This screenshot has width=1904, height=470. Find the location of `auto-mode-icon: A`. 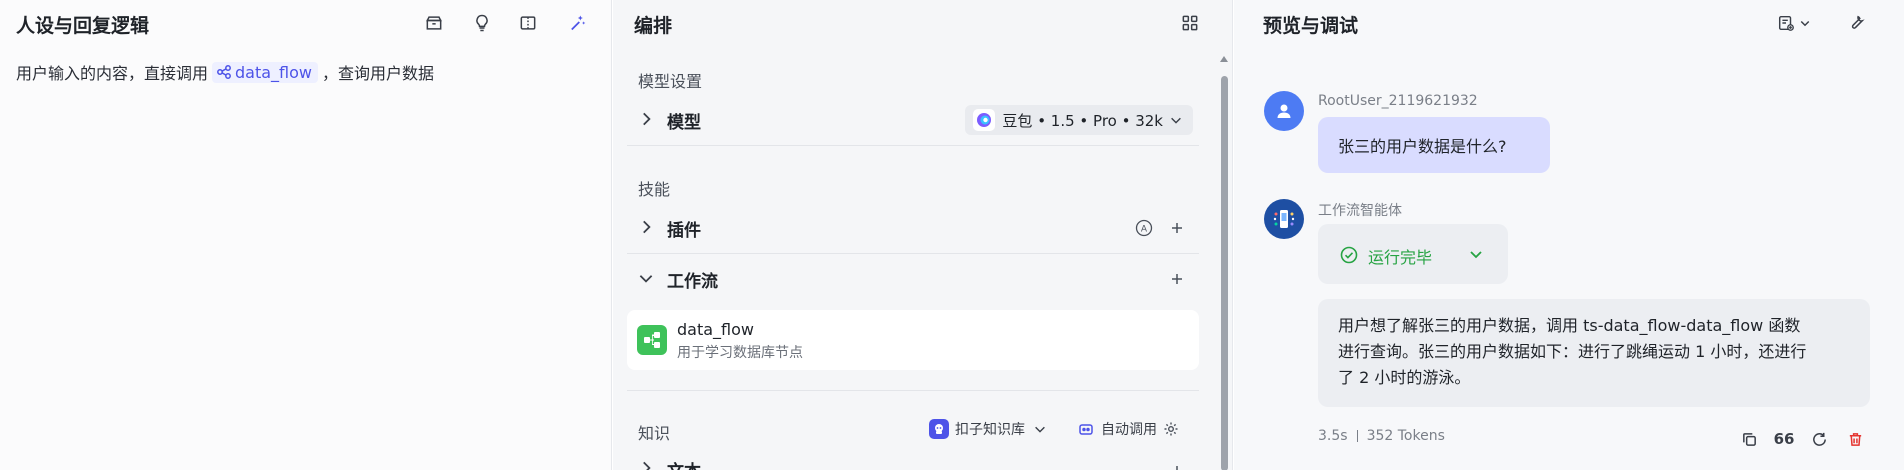

auto-mode-icon: A is located at coordinates (1144, 228).